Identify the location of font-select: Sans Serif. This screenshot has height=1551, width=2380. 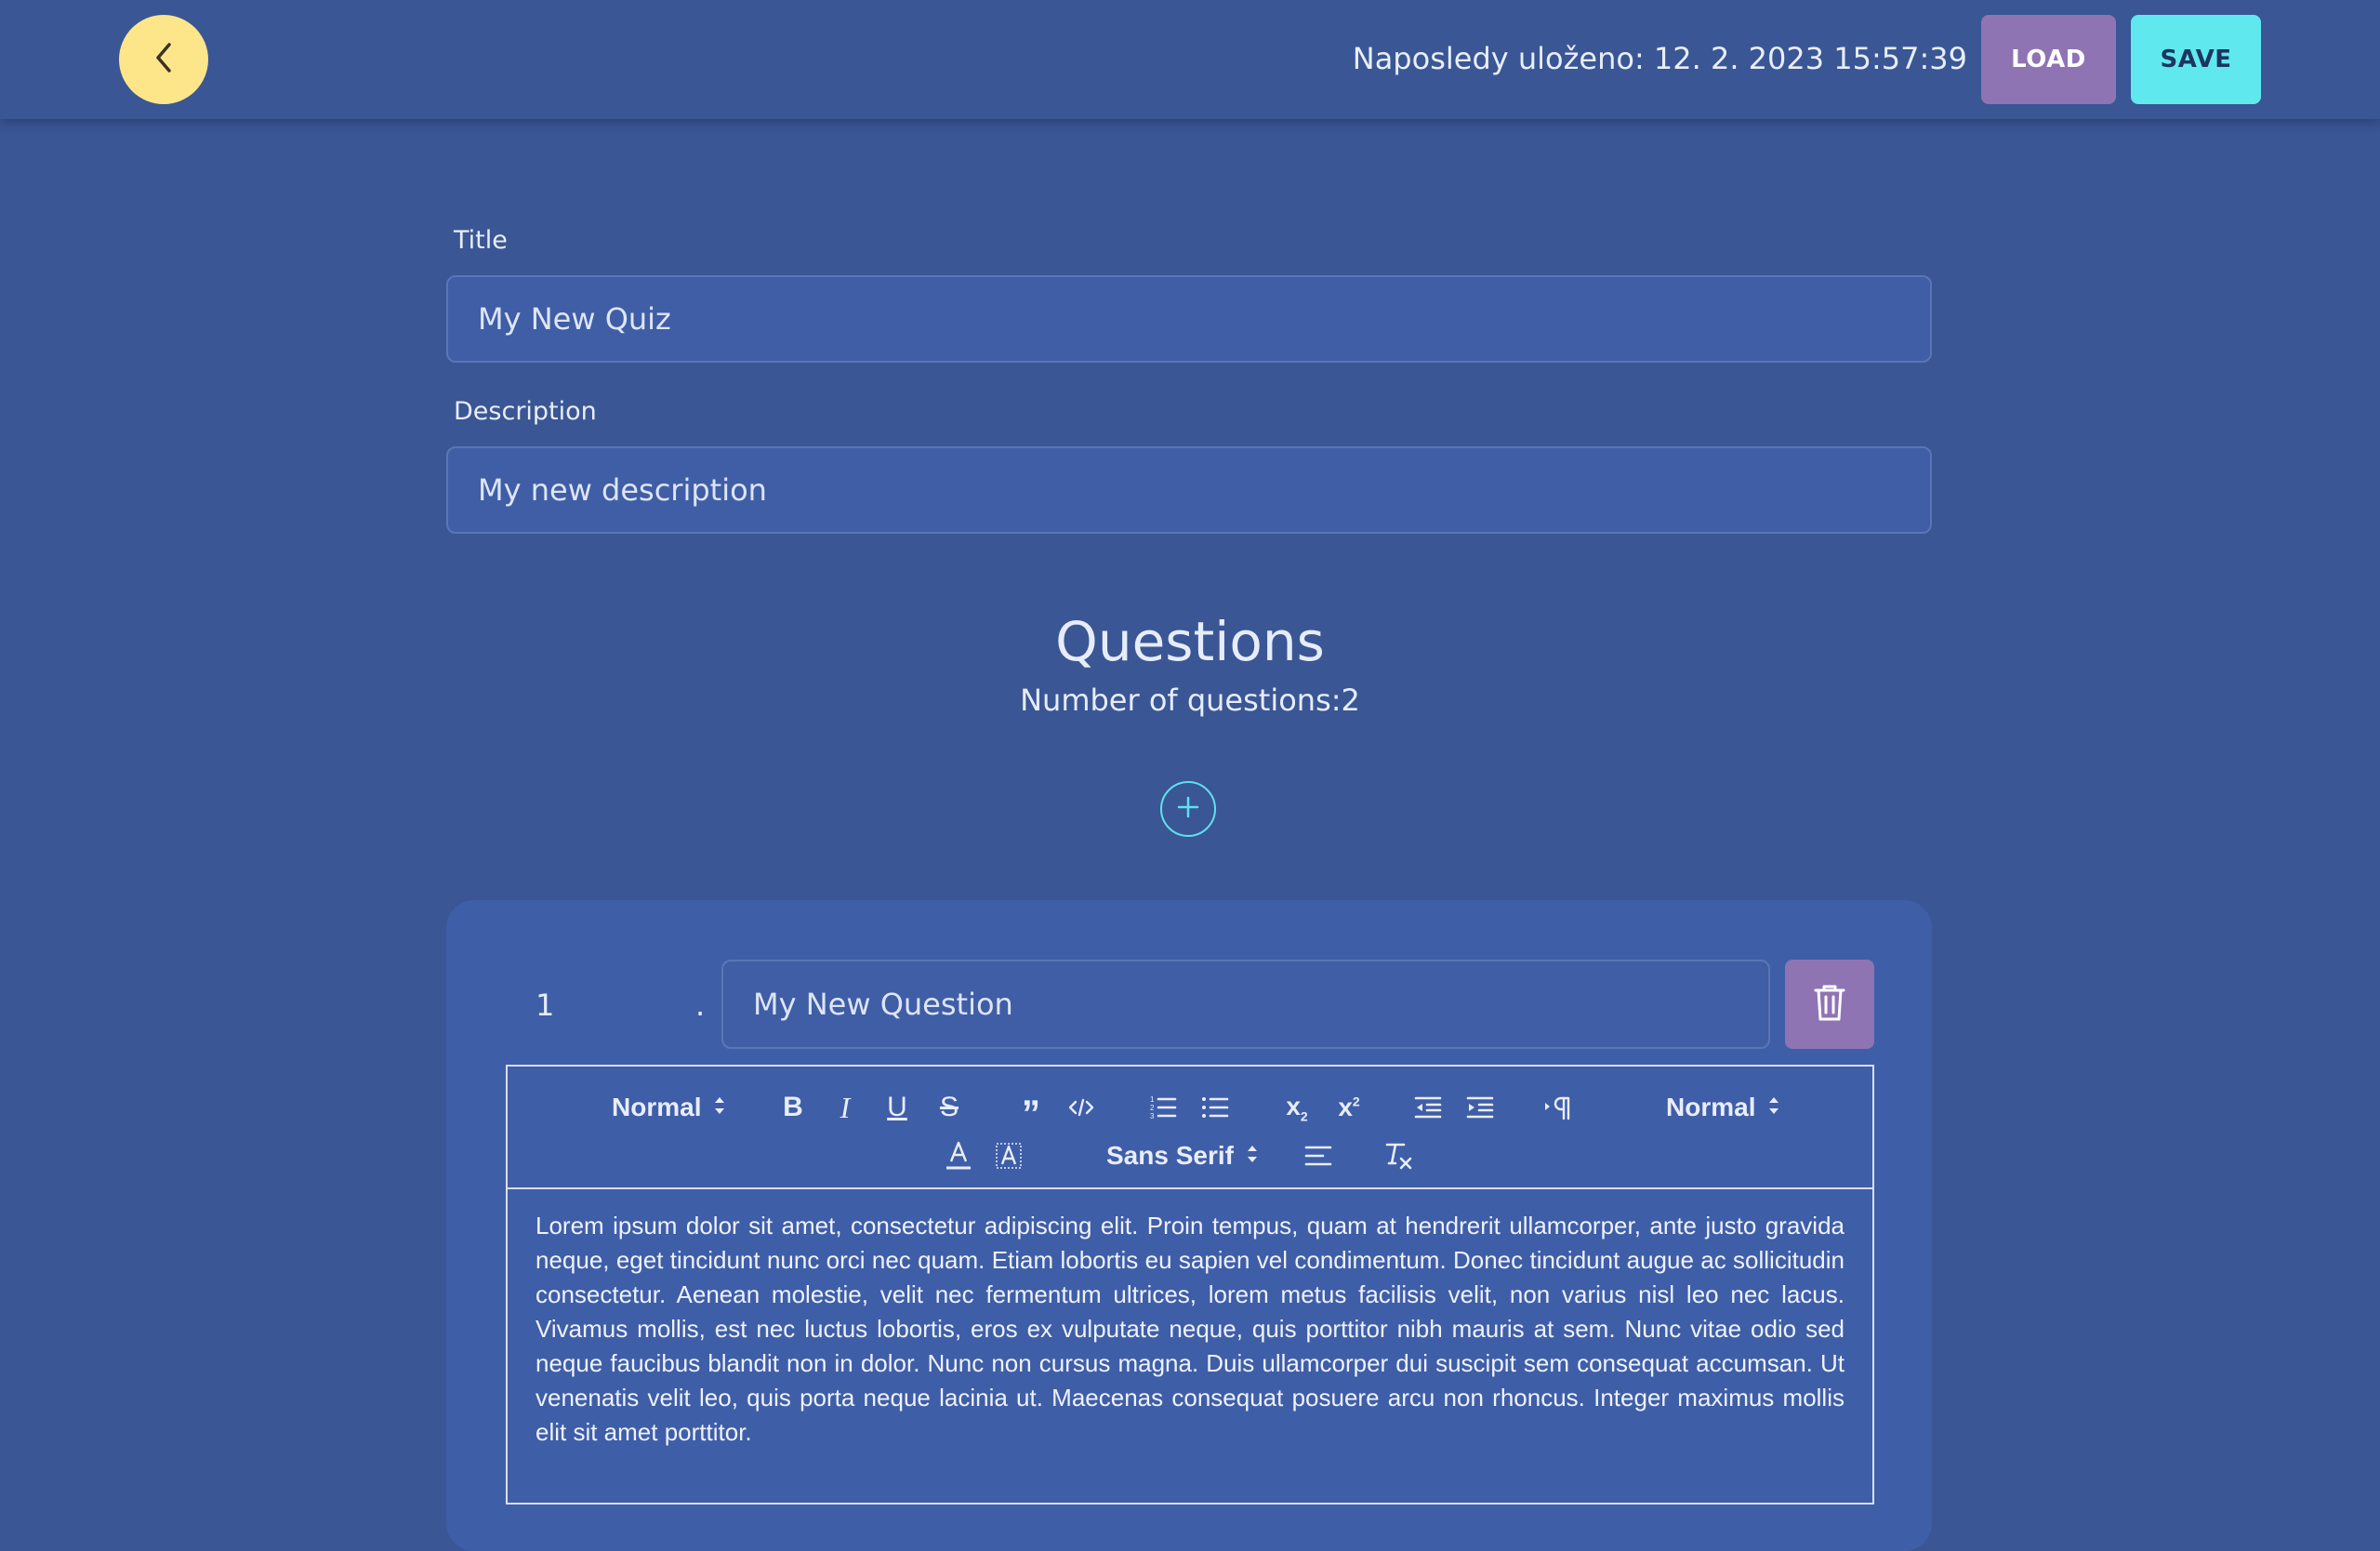
(1182, 1155).